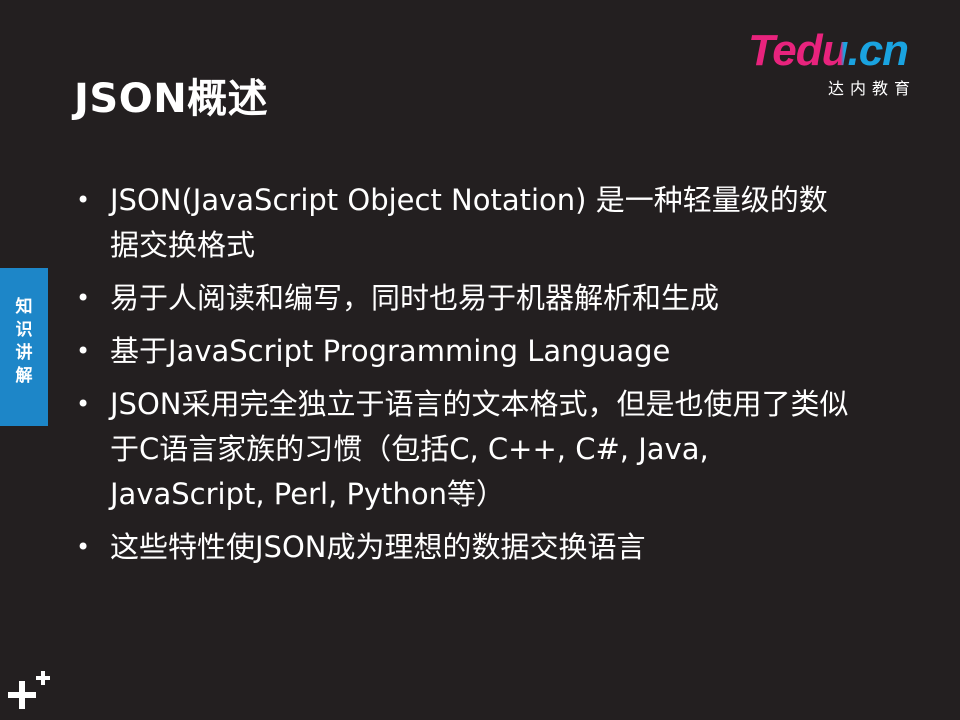 The image size is (960, 720). I want to click on plus-icon, so click(29, 690).